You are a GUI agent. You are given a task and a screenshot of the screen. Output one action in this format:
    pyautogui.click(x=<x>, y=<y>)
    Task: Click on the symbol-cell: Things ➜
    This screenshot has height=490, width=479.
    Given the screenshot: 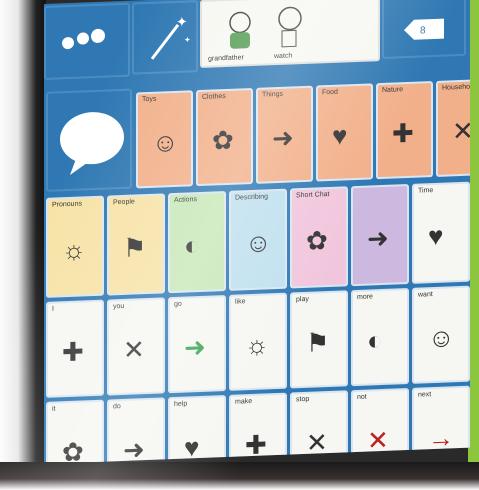 What is the action you would take?
    pyautogui.click(x=284, y=134)
    